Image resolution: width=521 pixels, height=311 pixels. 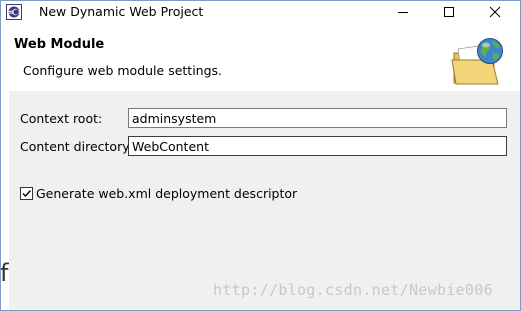 I want to click on minimize-icon, so click(x=403, y=12).